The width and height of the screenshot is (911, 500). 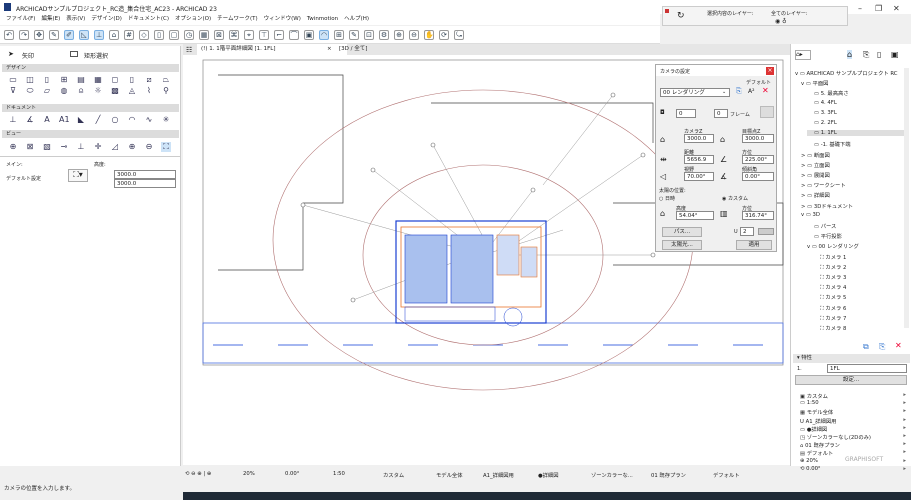 What do you see at coordinates (859, 318) in the screenshot?
I see `navigator-item: ⛶ カメラ 7` at bounding box center [859, 318].